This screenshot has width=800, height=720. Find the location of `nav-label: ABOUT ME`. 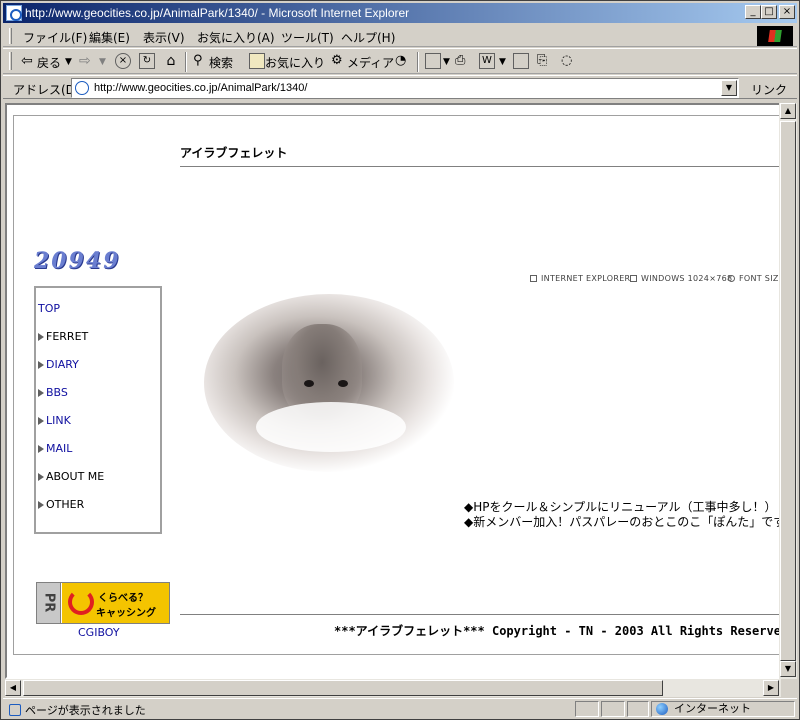

nav-label: ABOUT ME is located at coordinates (75, 476).